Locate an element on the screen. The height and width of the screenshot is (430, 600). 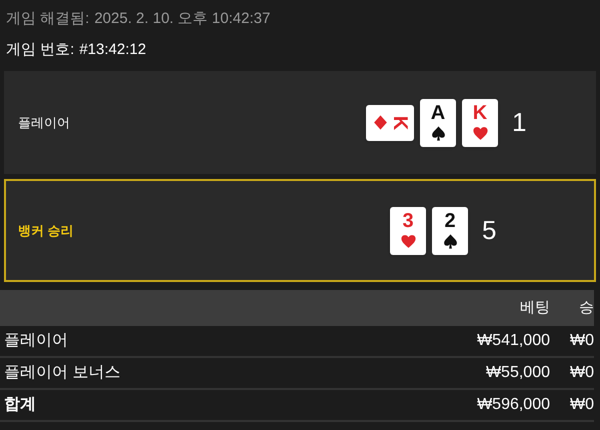
bet-amount: ₩596,000 is located at coordinates (513, 405).